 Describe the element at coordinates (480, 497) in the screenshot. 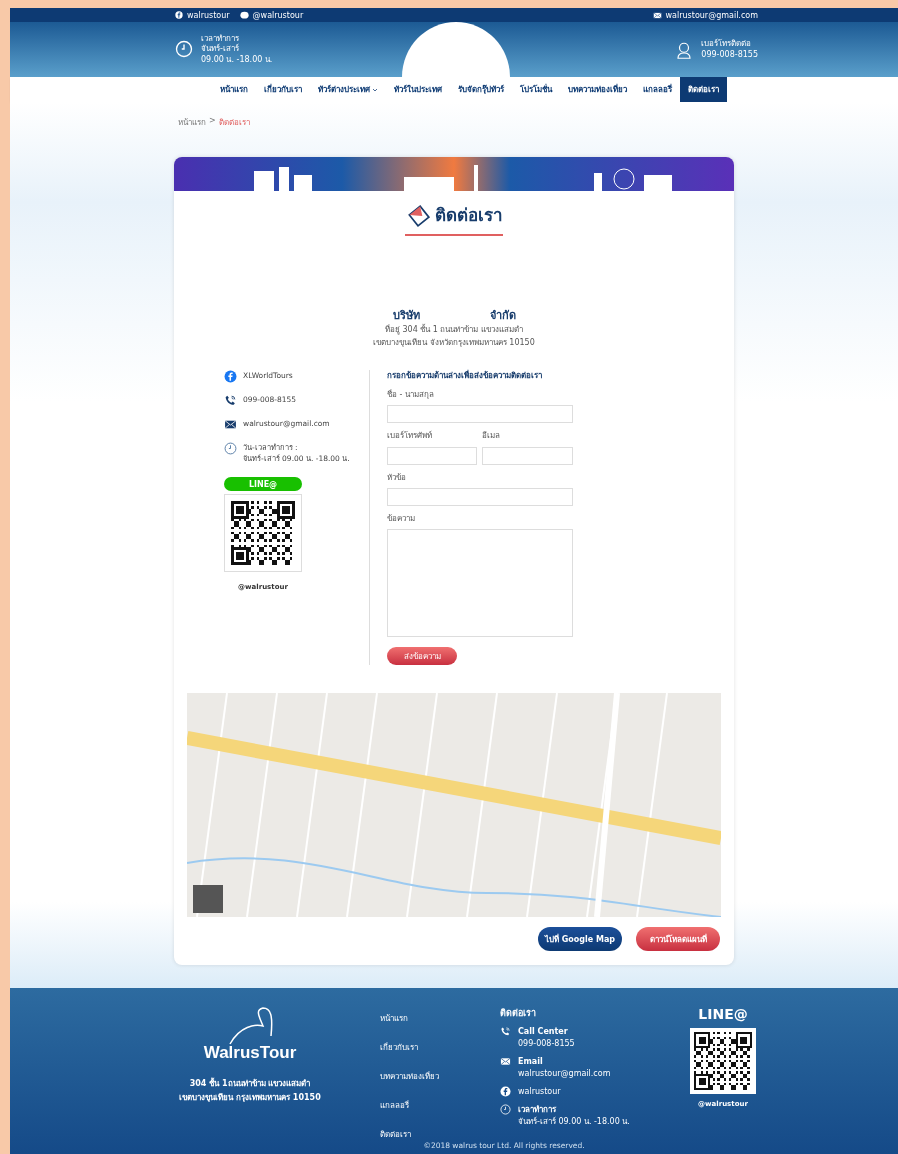

I see `subject-input` at that location.